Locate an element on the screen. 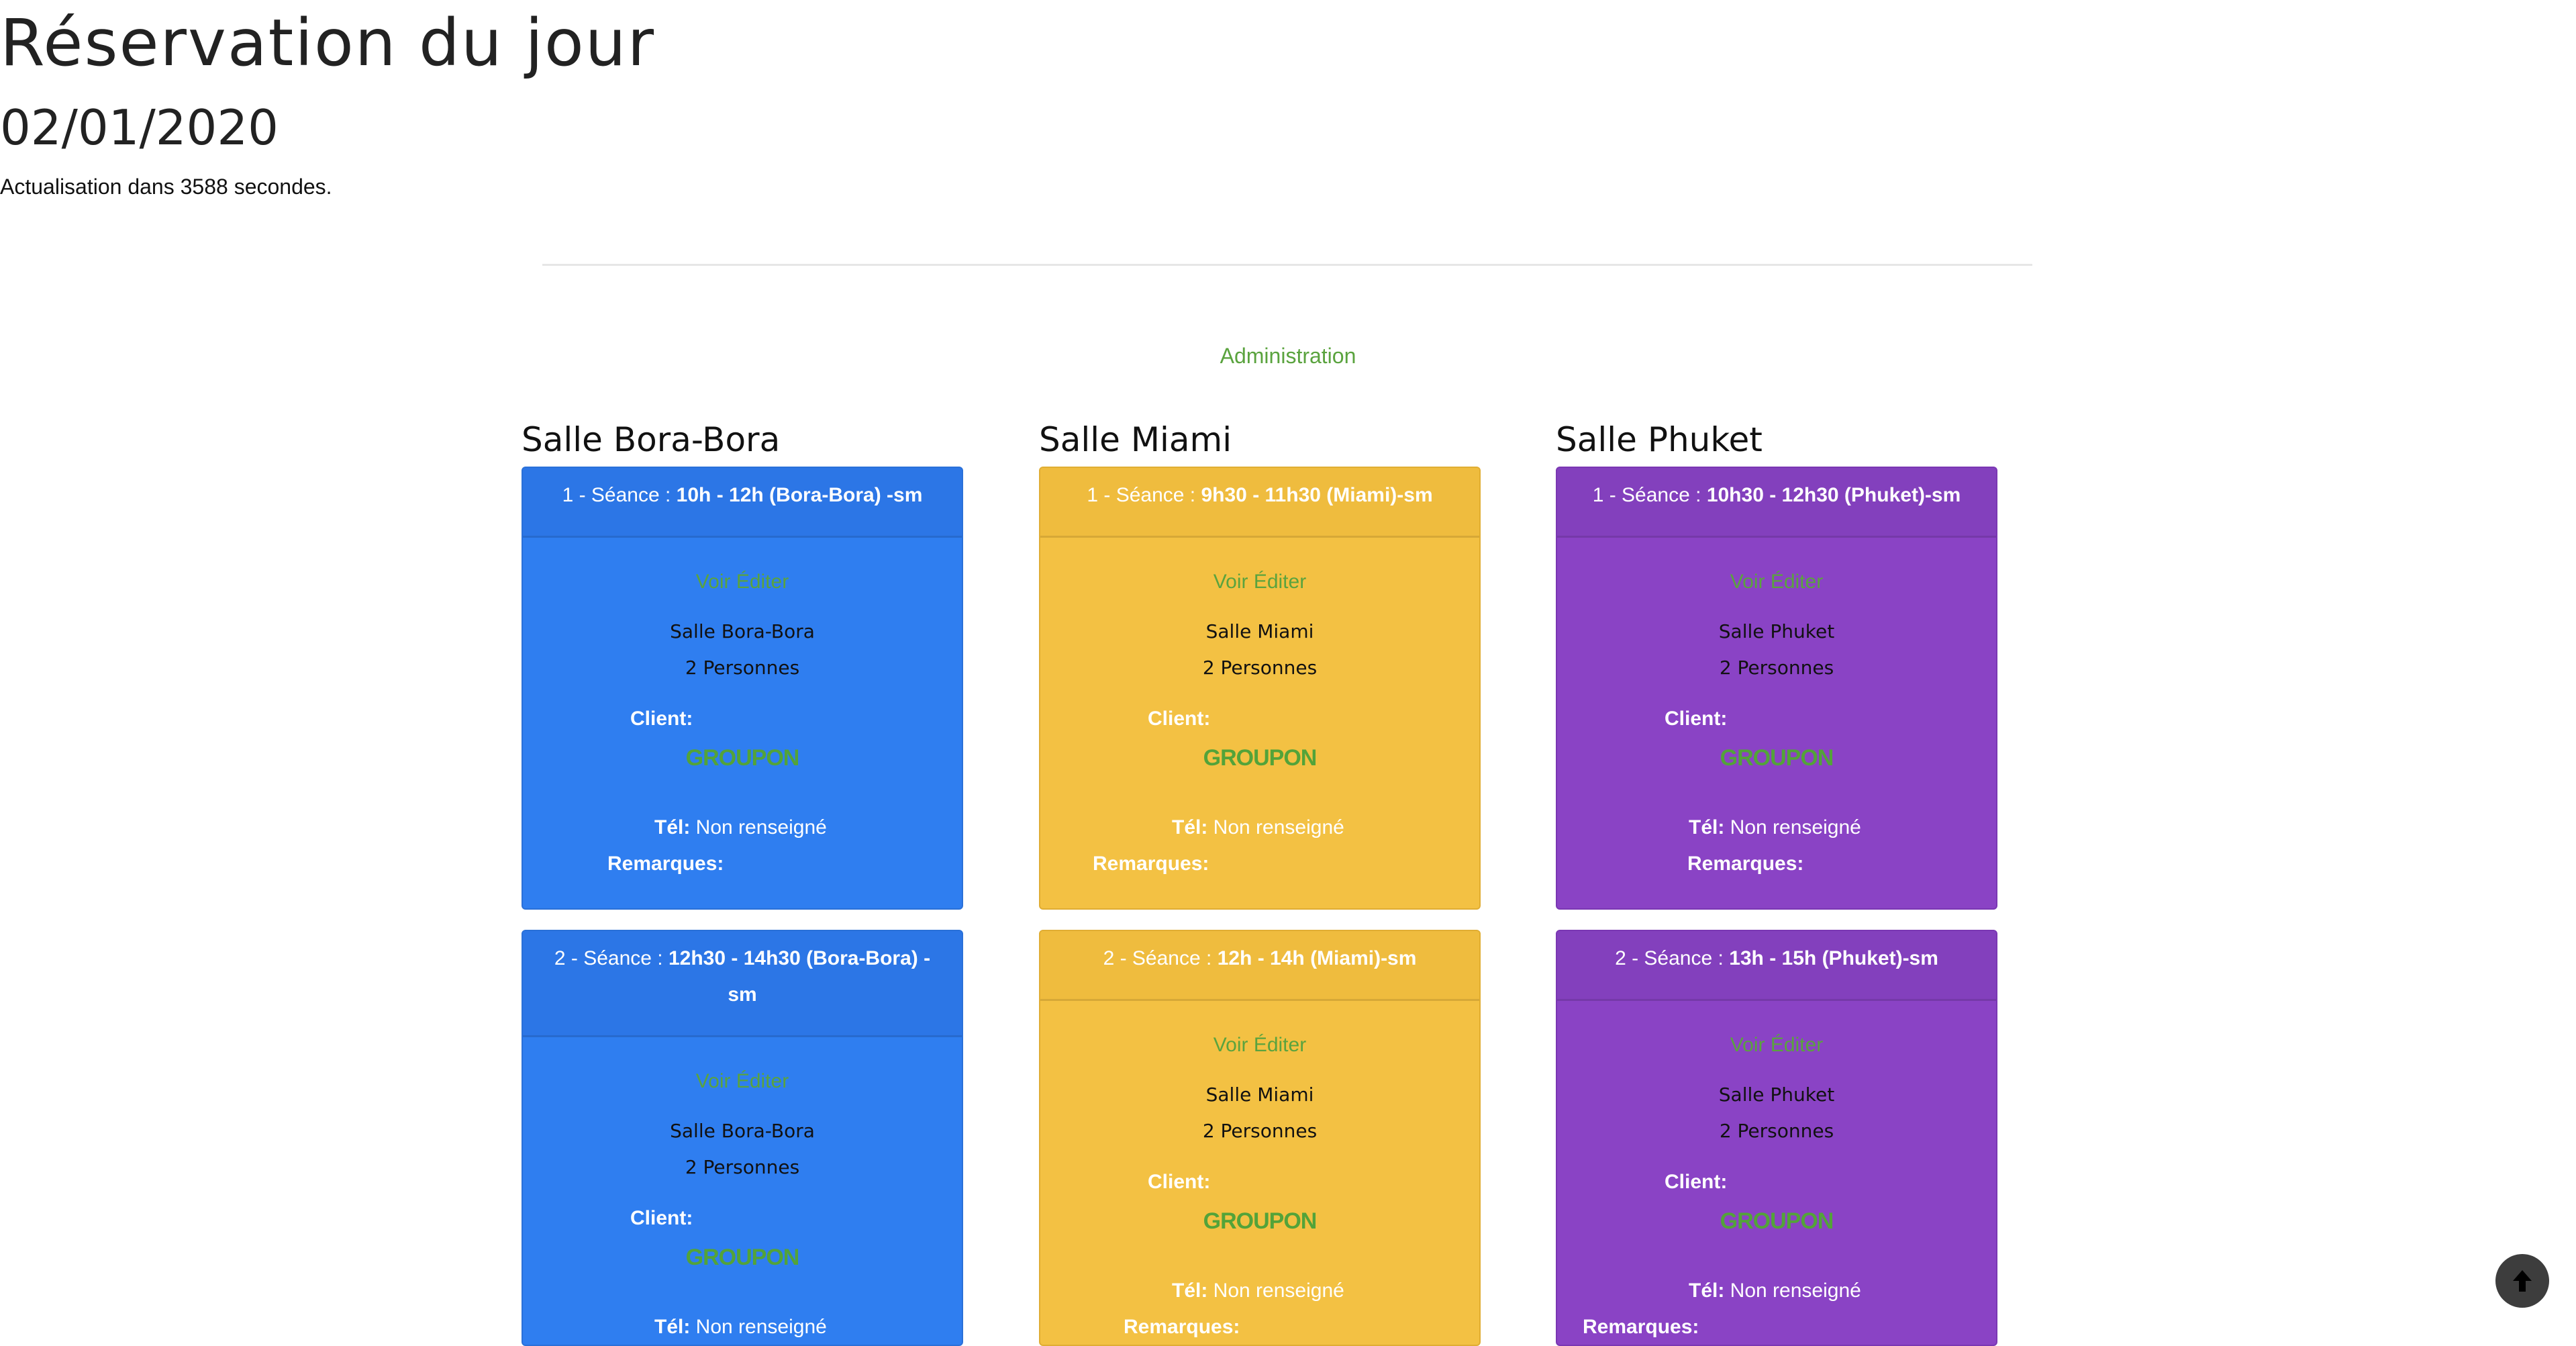  divider is located at coordinates (1287, 265).